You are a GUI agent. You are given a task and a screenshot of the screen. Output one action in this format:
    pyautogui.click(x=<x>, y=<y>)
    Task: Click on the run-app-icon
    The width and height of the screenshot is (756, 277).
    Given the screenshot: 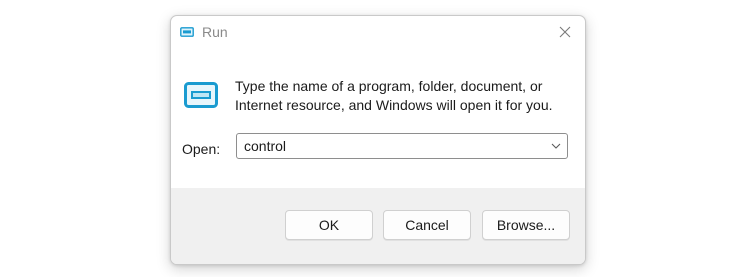 What is the action you would take?
    pyautogui.click(x=187, y=32)
    